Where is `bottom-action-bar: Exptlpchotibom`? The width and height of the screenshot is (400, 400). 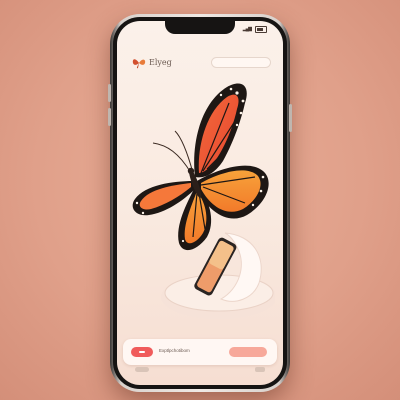
bottom-action-bar: Exptlpchotibom is located at coordinates (200, 352).